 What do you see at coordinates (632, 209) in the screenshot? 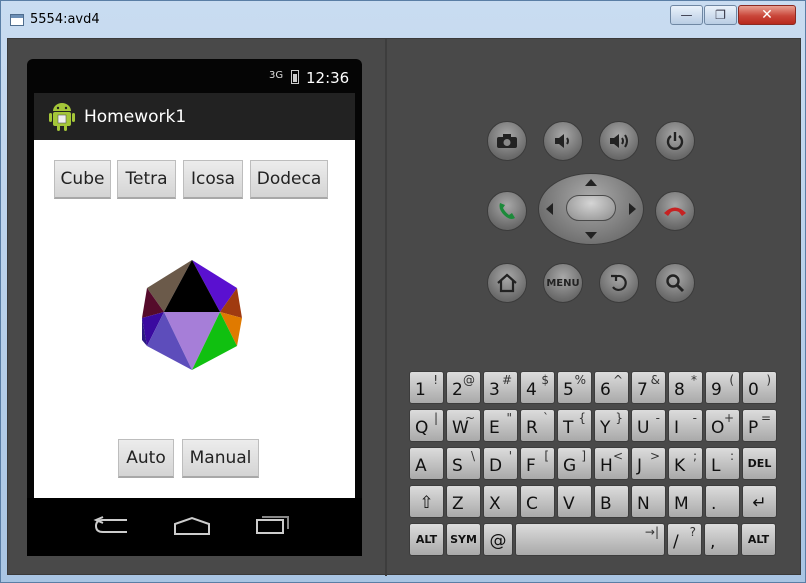
I see `dpad-right-icon` at bounding box center [632, 209].